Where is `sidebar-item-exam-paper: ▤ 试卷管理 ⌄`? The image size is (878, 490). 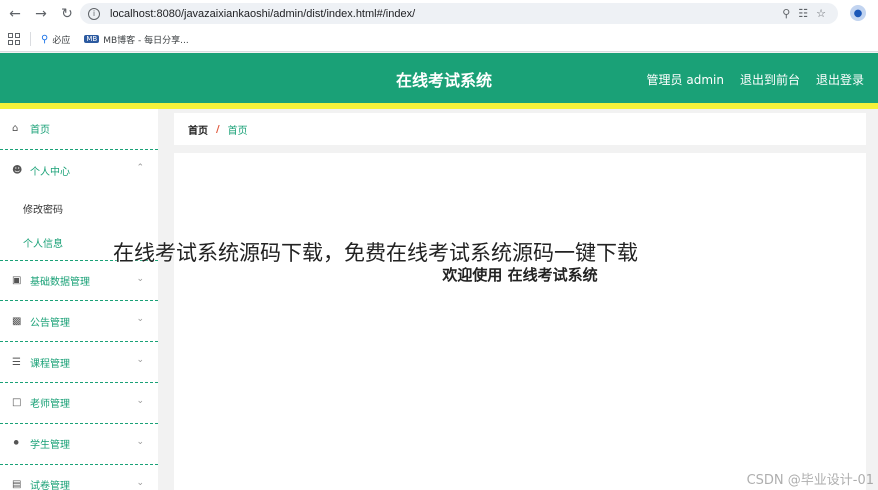
sidebar-item-exam-paper: ▤ 试卷管理 ⌄ is located at coordinates (79, 477).